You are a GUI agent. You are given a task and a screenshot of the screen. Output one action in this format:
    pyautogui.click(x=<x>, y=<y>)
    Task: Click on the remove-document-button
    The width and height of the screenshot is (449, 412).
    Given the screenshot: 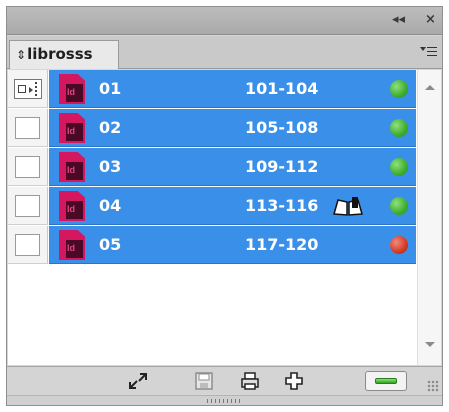 What is the action you would take?
    pyautogui.click(x=386, y=381)
    